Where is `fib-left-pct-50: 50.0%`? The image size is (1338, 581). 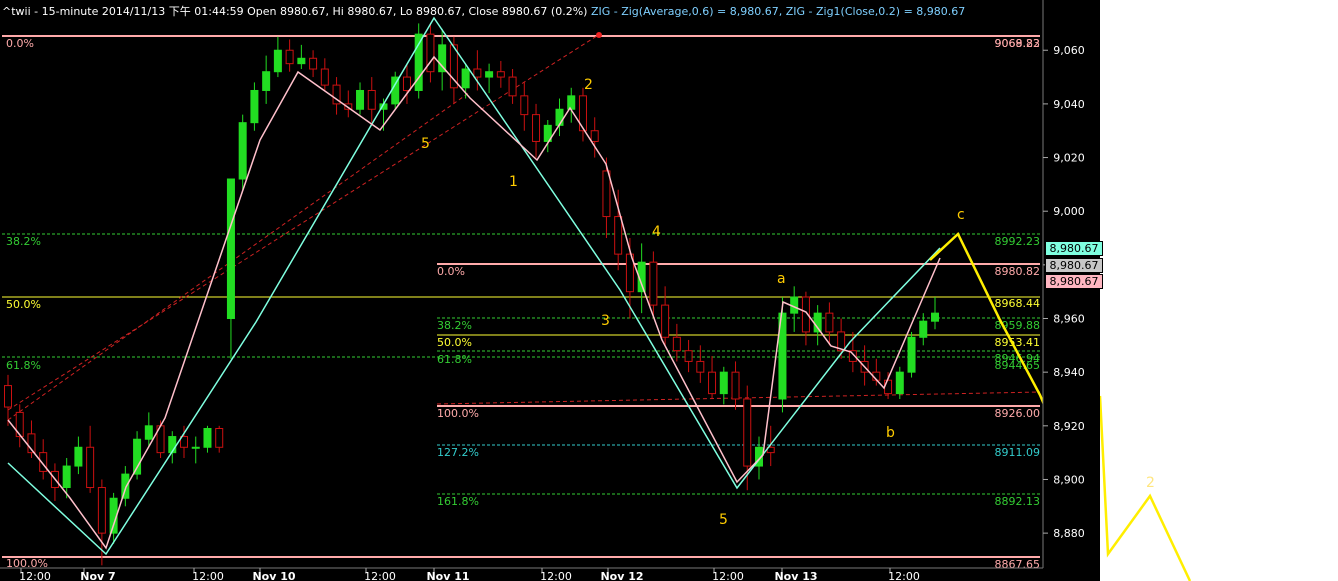 fib-left-pct-50: 50.0% is located at coordinates (23, 304).